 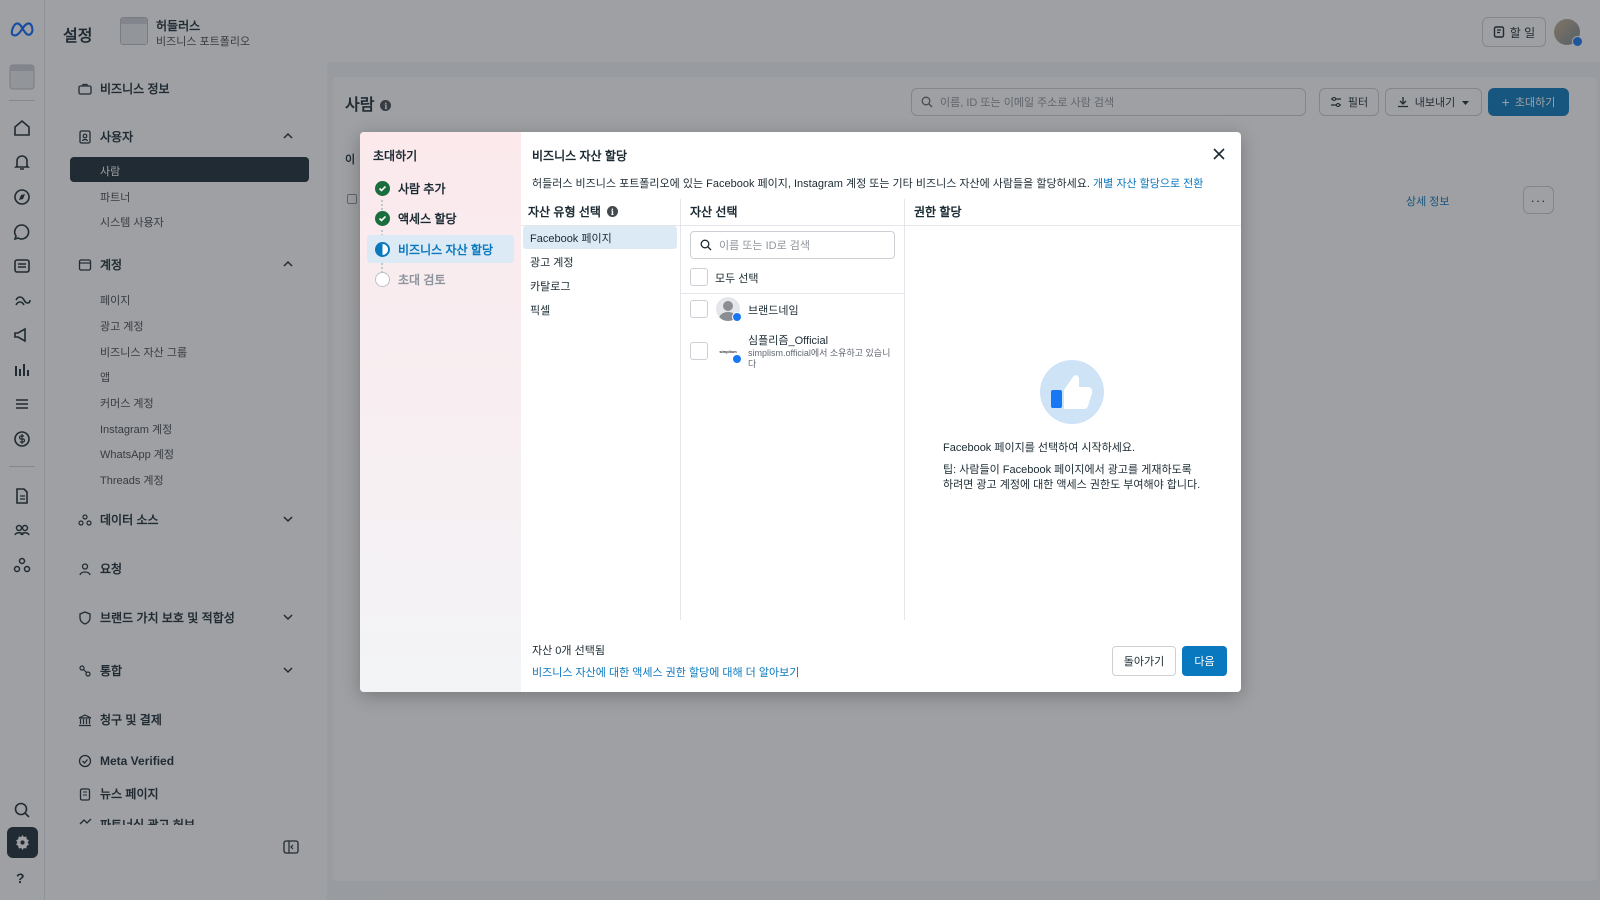 I want to click on asset-search-placeholder: 이름 또는 ID로 검색, so click(x=765, y=246).